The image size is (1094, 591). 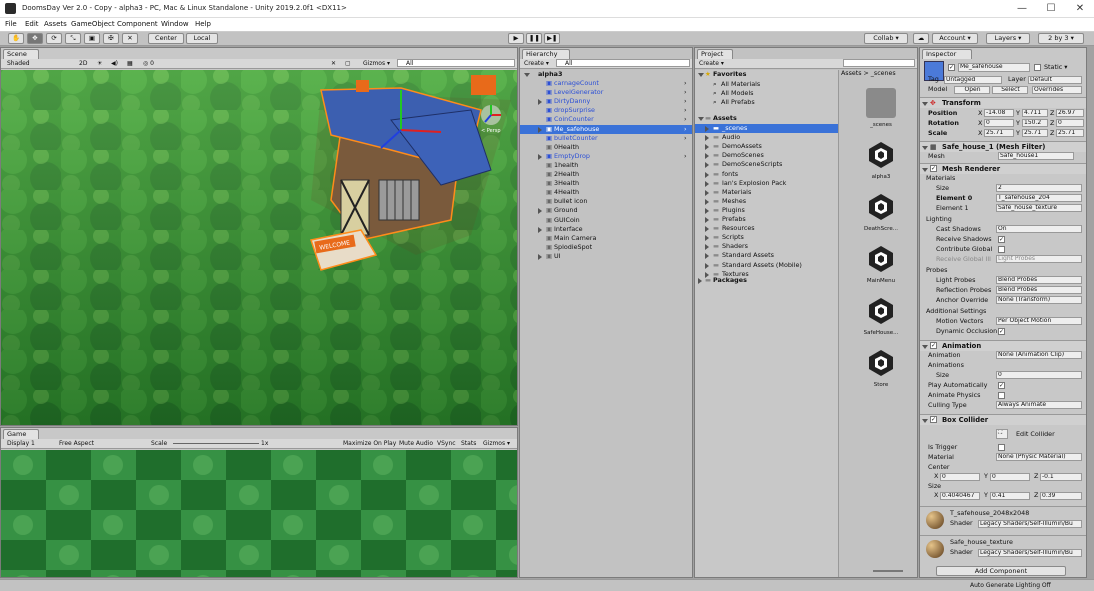 What do you see at coordinates (972, 90) in the screenshot?
I see `model-open-button: Open` at bounding box center [972, 90].